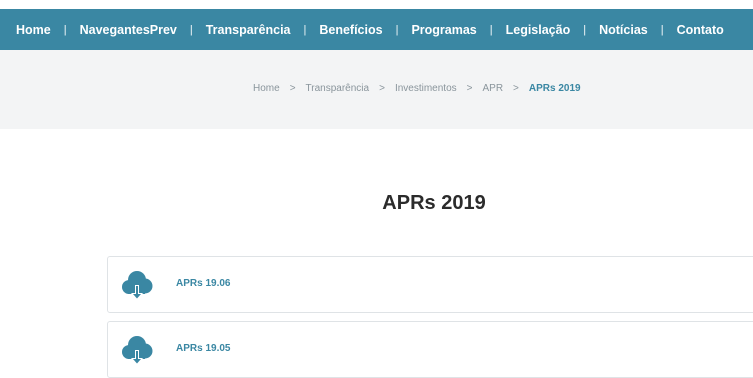  What do you see at coordinates (430, 284) in the screenshot?
I see `file-item: APRs 19.06` at bounding box center [430, 284].